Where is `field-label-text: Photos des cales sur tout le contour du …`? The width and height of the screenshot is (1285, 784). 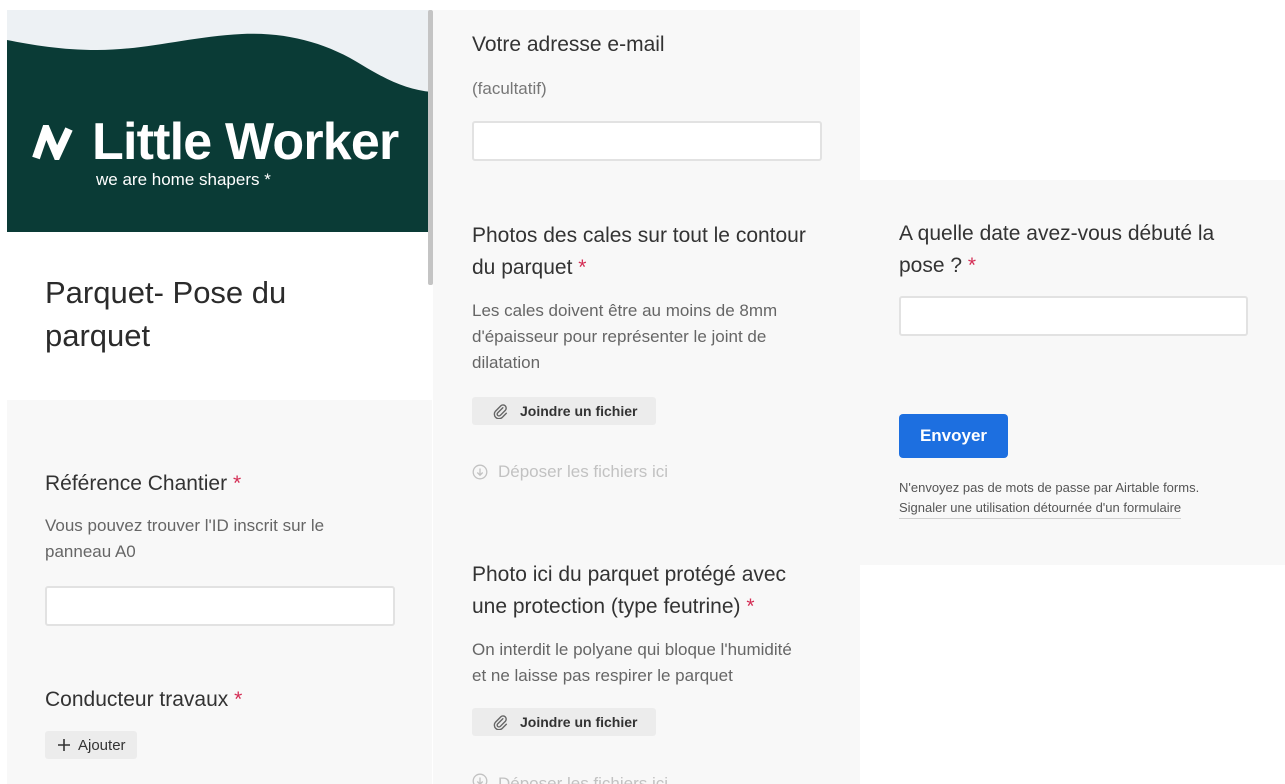
field-label-text: Photos des cales sur tout le contour du … is located at coordinates (639, 251).